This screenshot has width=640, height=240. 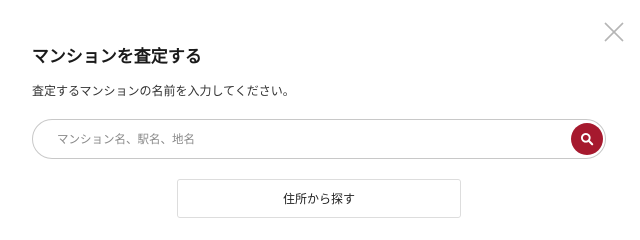 I want to click on search-input, so click(x=307, y=139).